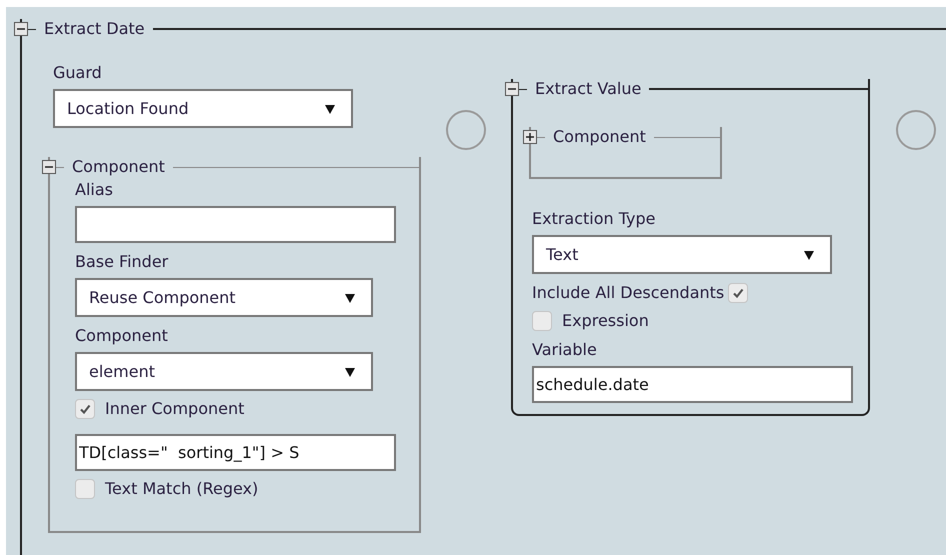  I want to click on dropdown: Location Found, so click(203, 108).